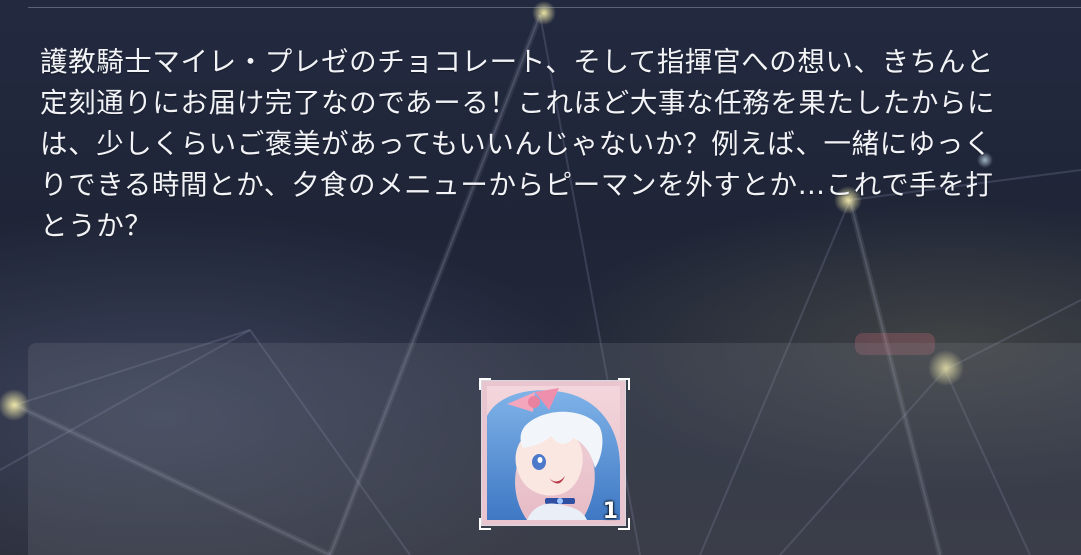  Describe the element at coordinates (554, 4) in the screenshot. I see `top-divider` at that location.